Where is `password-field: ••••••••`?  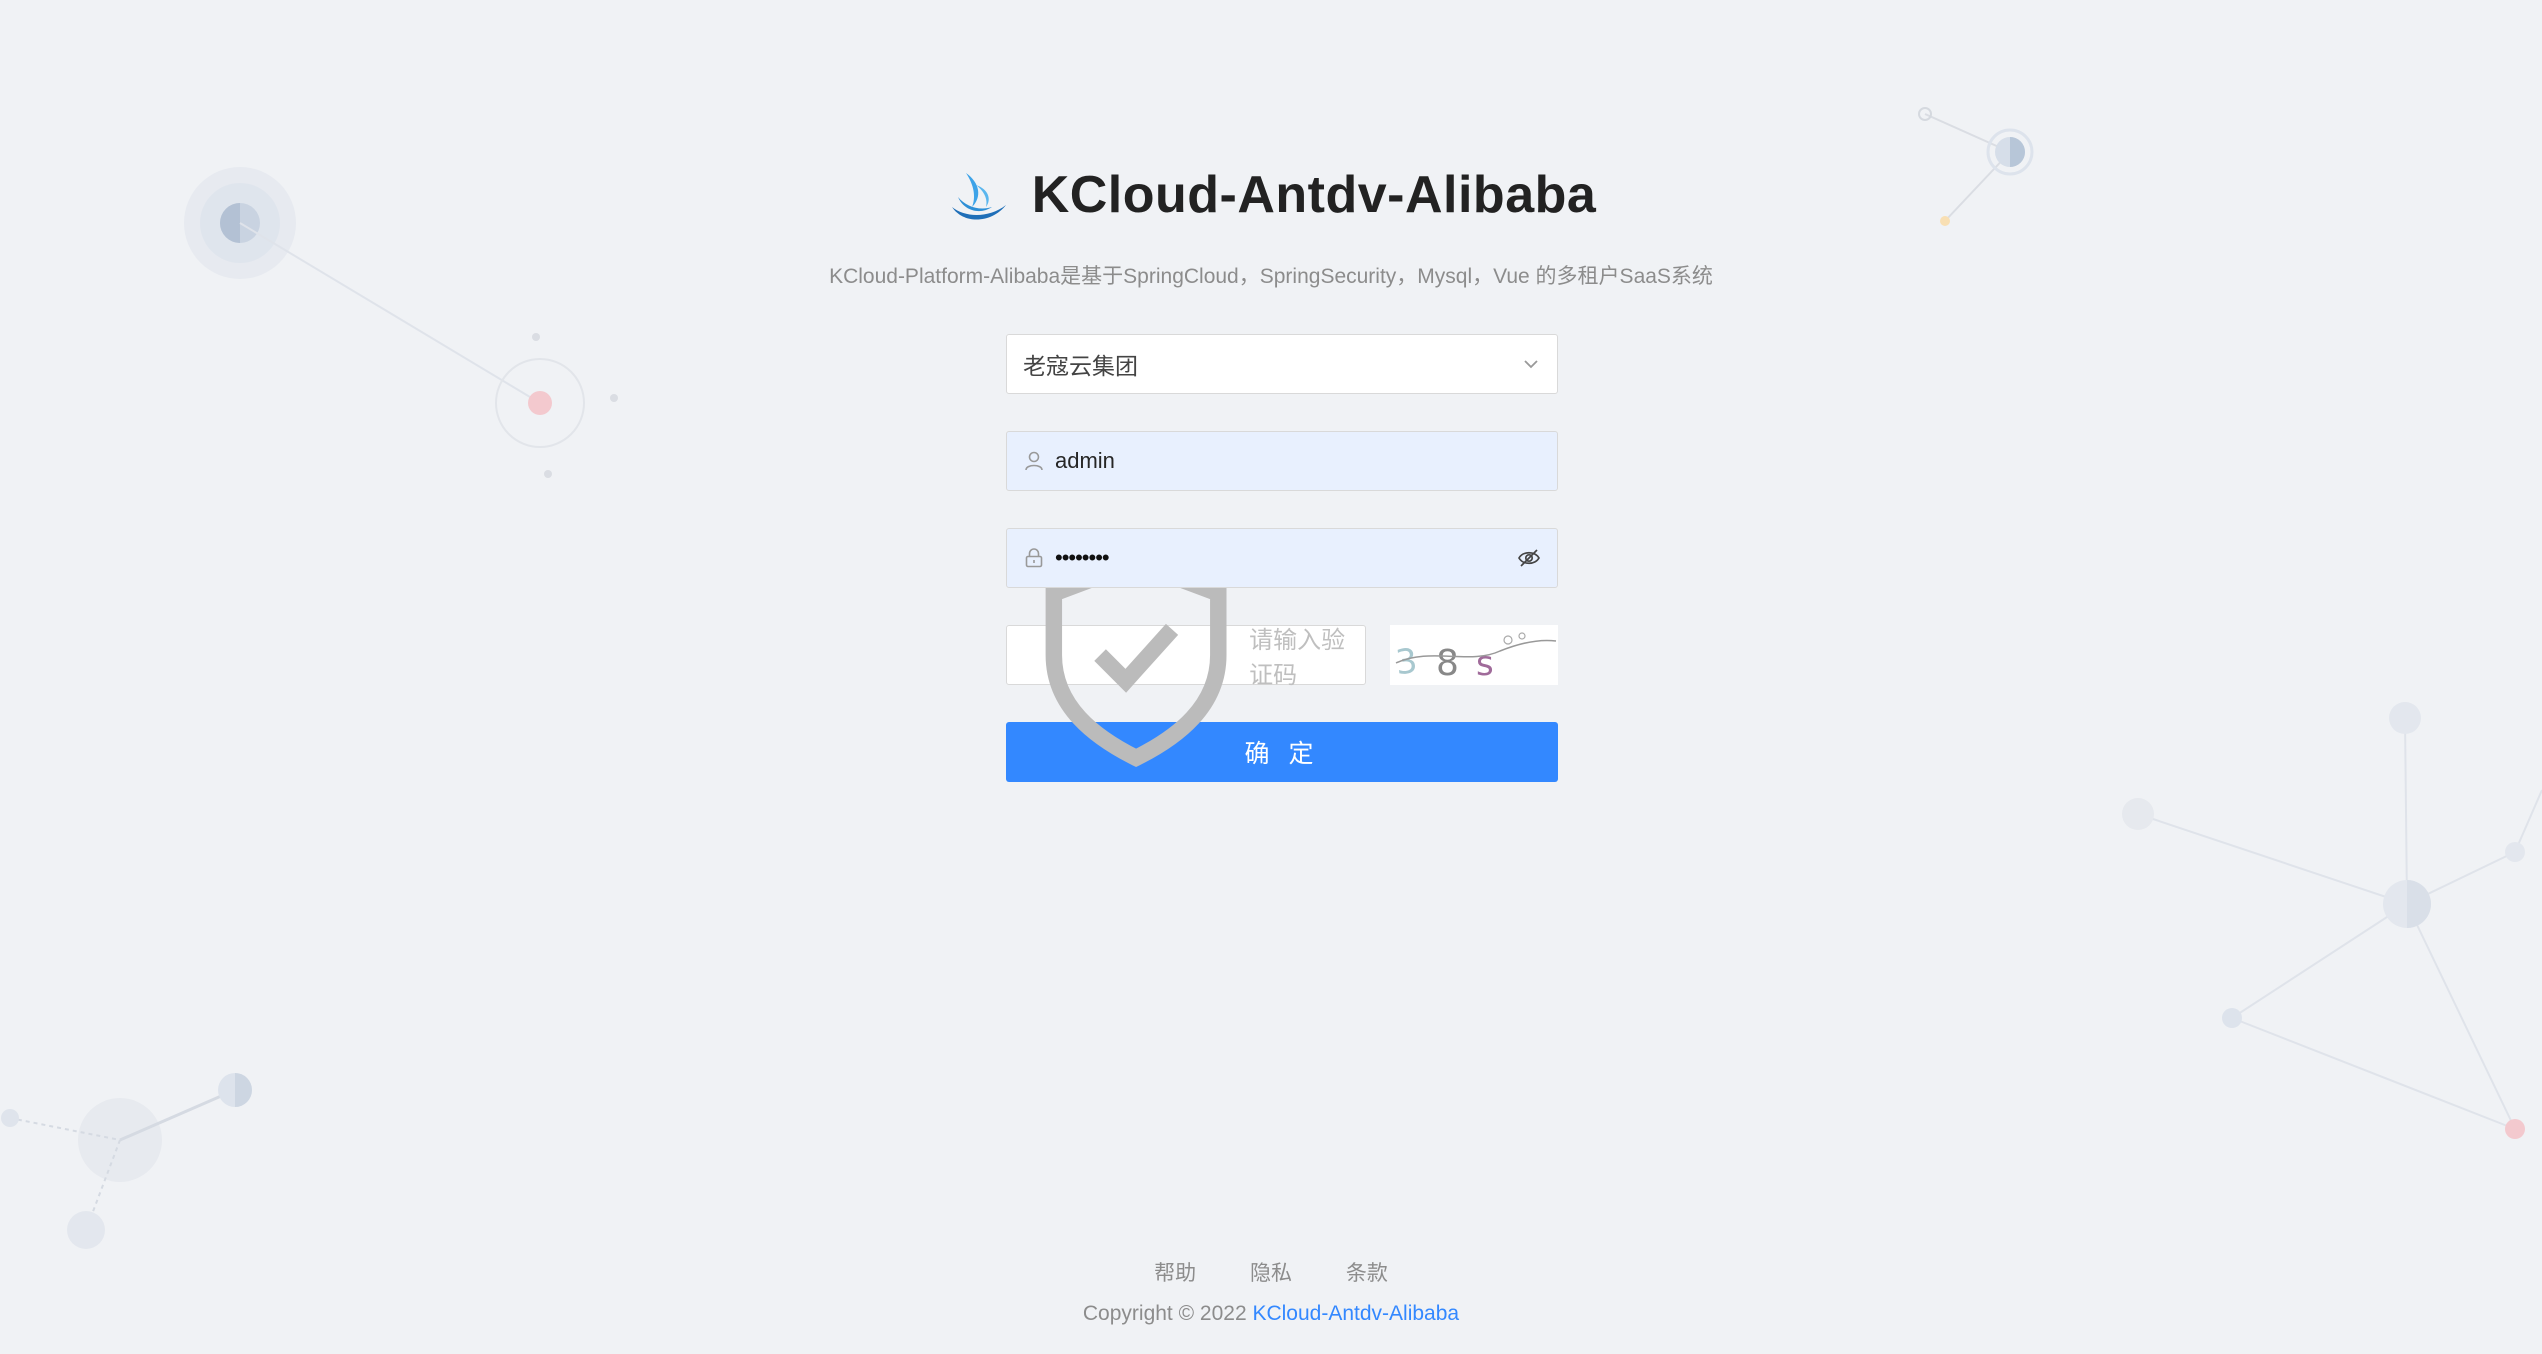
password-field: •••••••• is located at coordinates (1282, 558).